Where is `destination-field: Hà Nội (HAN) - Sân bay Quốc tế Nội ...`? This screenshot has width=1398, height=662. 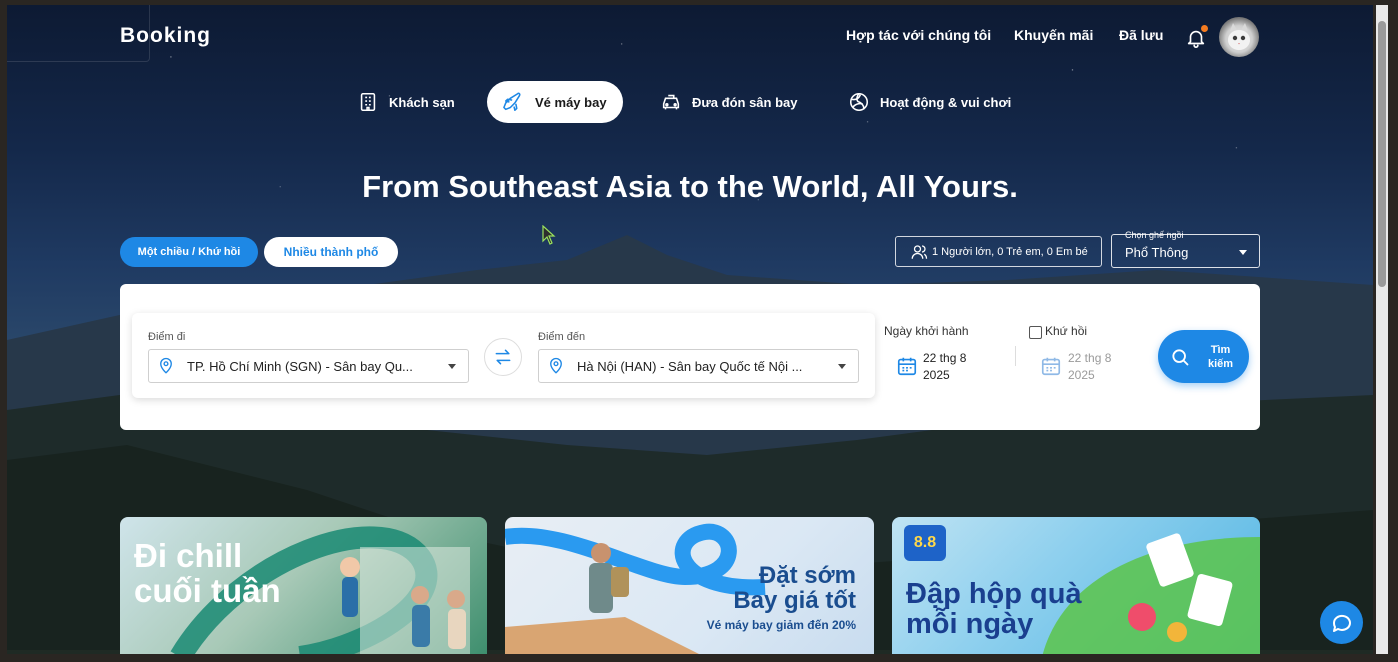
destination-field: Hà Nội (HAN) - Sân bay Quốc tế Nội ... is located at coordinates (698, 366).